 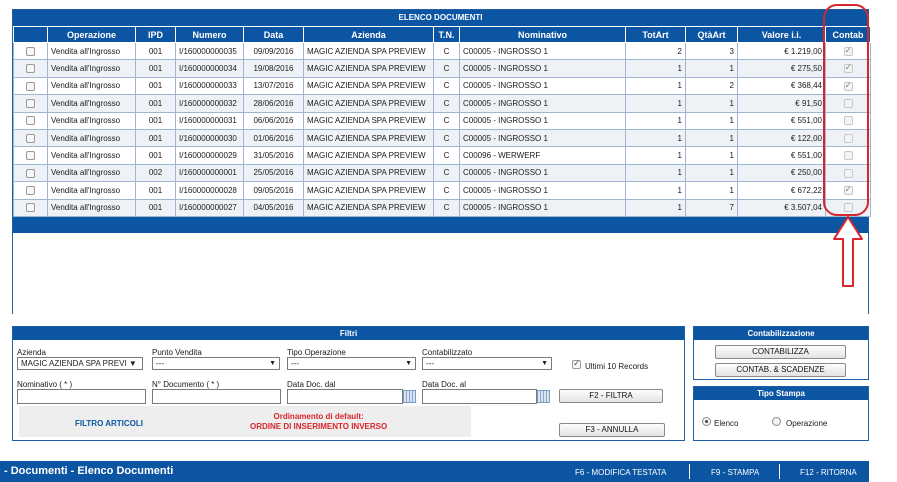 What do you see at coordinates (655, 34) in the screenshot?
I see `column-header: TotArt` at bounding box center [655, 34].